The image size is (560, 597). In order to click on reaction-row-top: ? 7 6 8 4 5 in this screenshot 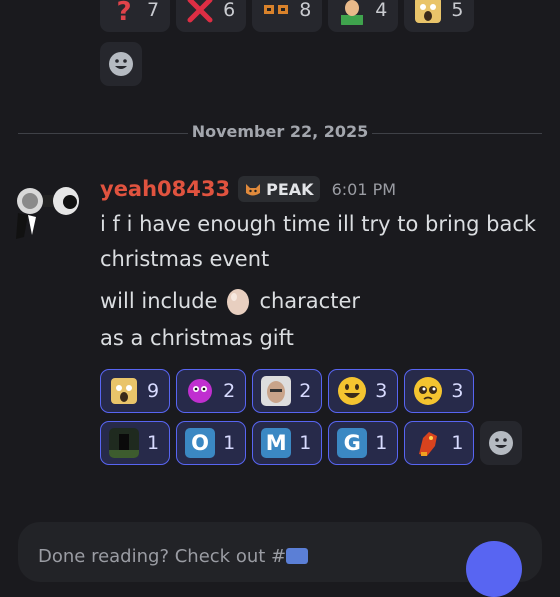, I will do `click(287, 16)`.